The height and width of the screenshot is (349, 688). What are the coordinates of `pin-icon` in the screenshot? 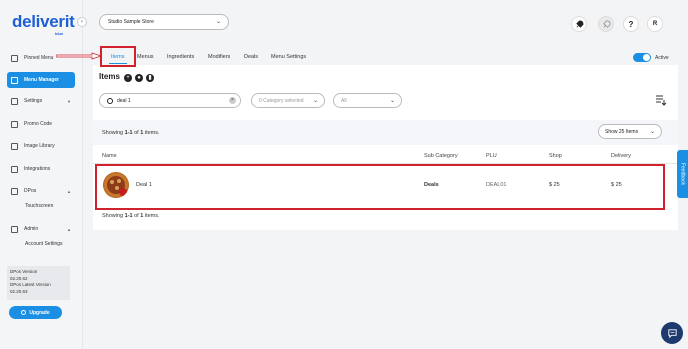 It's located at (14, 58).